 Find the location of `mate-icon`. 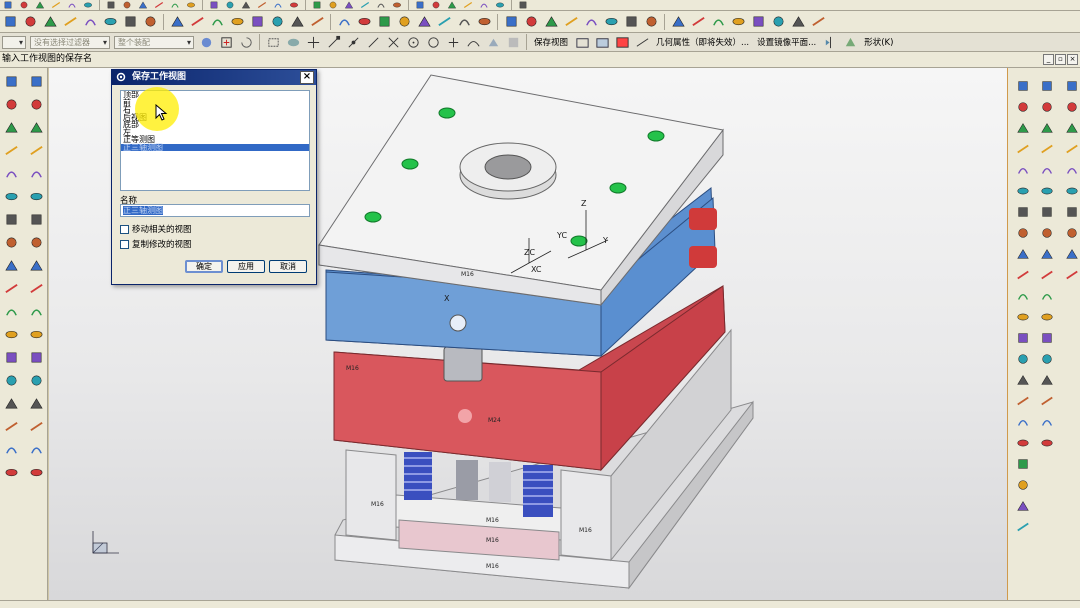

mate-icon is located at coordinates (1047, 422).